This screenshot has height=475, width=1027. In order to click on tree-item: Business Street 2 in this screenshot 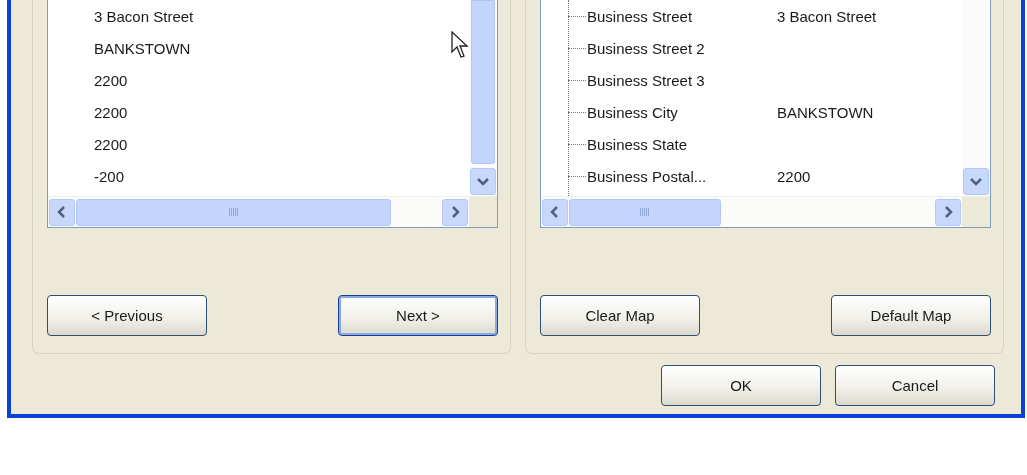, I will do `click(682, 48)`.